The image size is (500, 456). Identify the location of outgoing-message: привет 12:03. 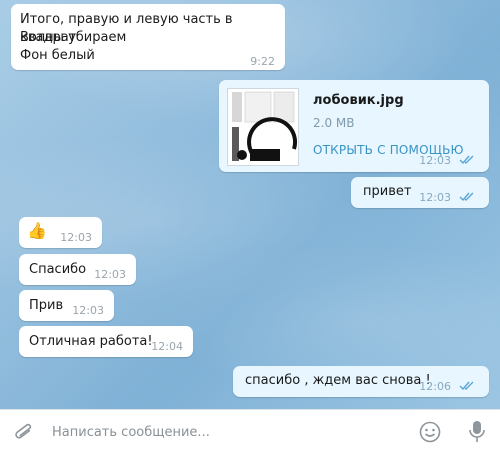
(420, 192).